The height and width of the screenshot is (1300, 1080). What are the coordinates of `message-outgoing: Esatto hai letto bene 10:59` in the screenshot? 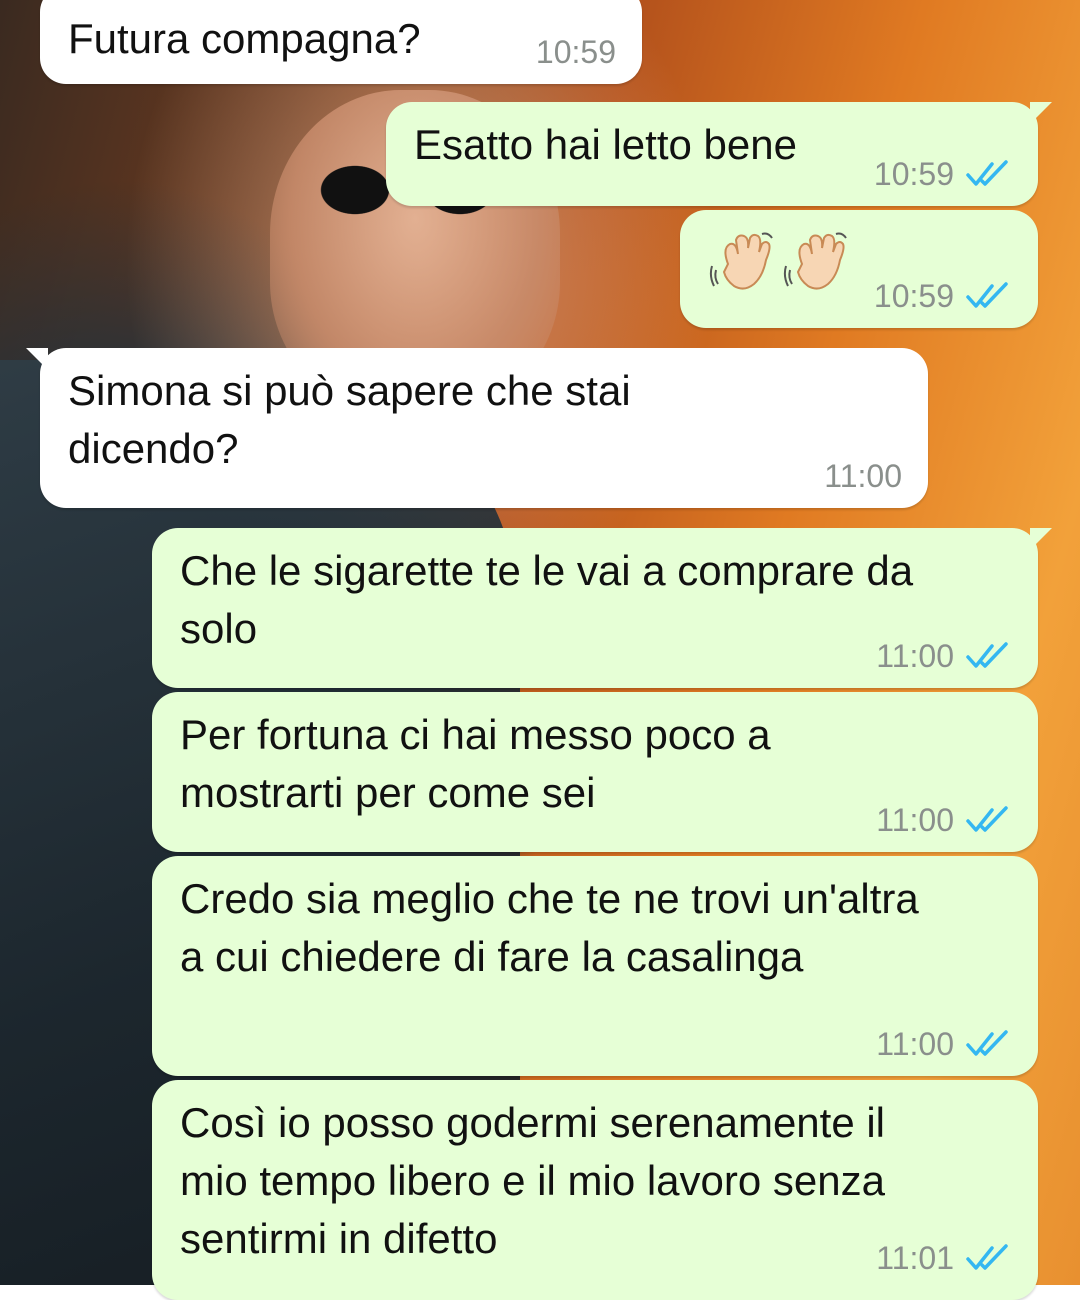 It's located at (719, 154).